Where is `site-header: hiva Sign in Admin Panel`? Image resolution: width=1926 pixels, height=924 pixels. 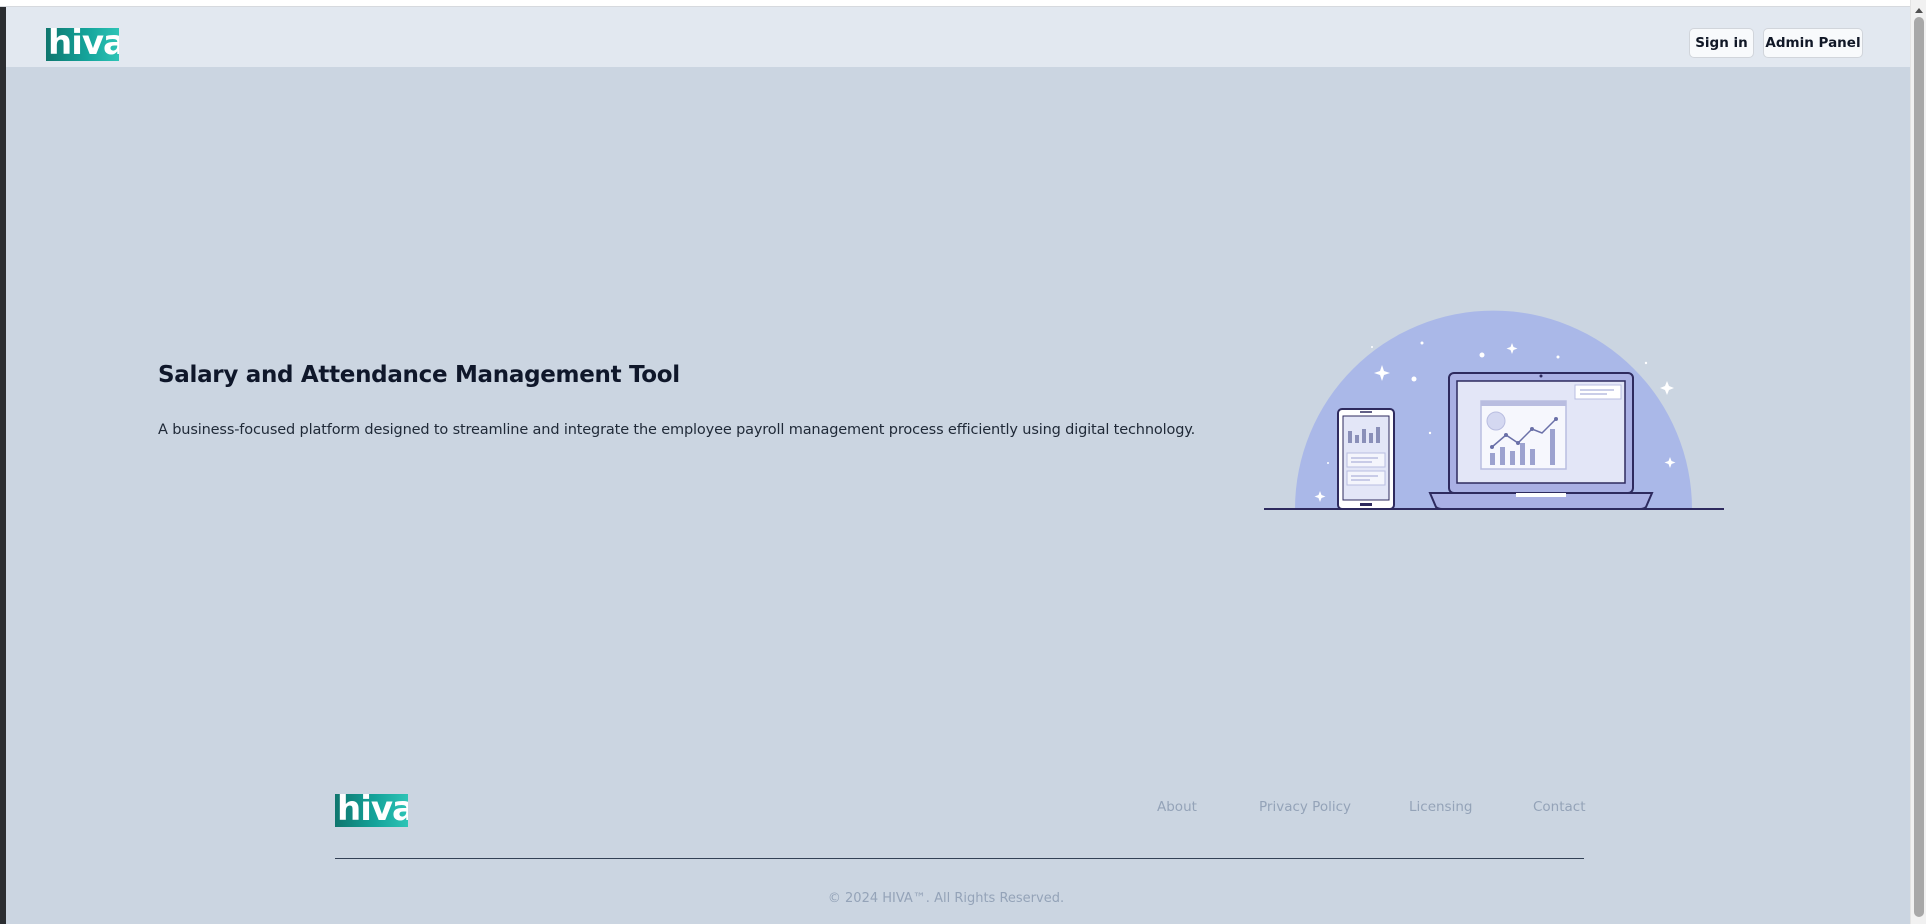 site-header: hiva Sign in Admin Panel is located at coordinates (958, 37).